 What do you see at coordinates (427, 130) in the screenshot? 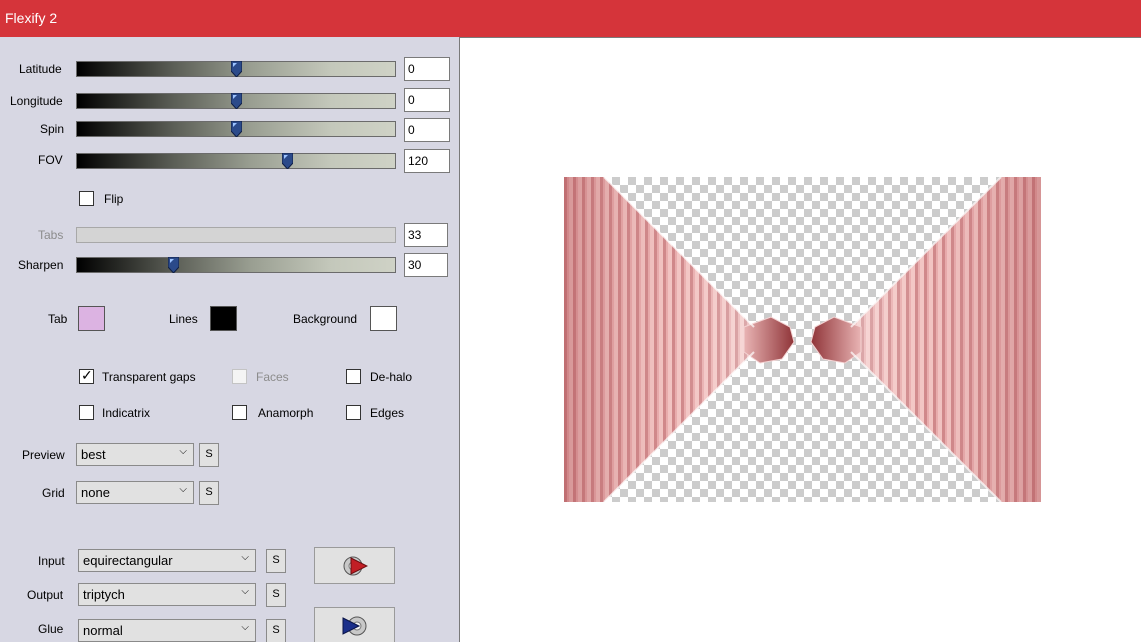
I see `spin-input: 0` at bounding box center [427, 130].